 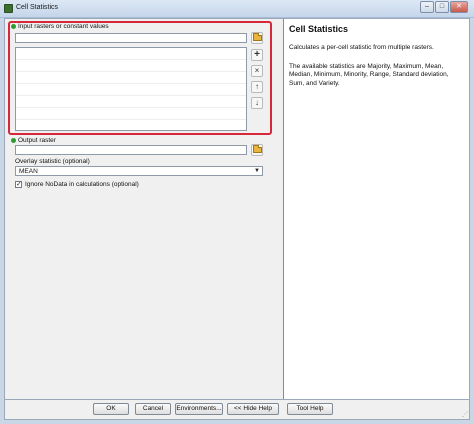 I want to click on move-up-button: ↑, so click(x=257, y=87).